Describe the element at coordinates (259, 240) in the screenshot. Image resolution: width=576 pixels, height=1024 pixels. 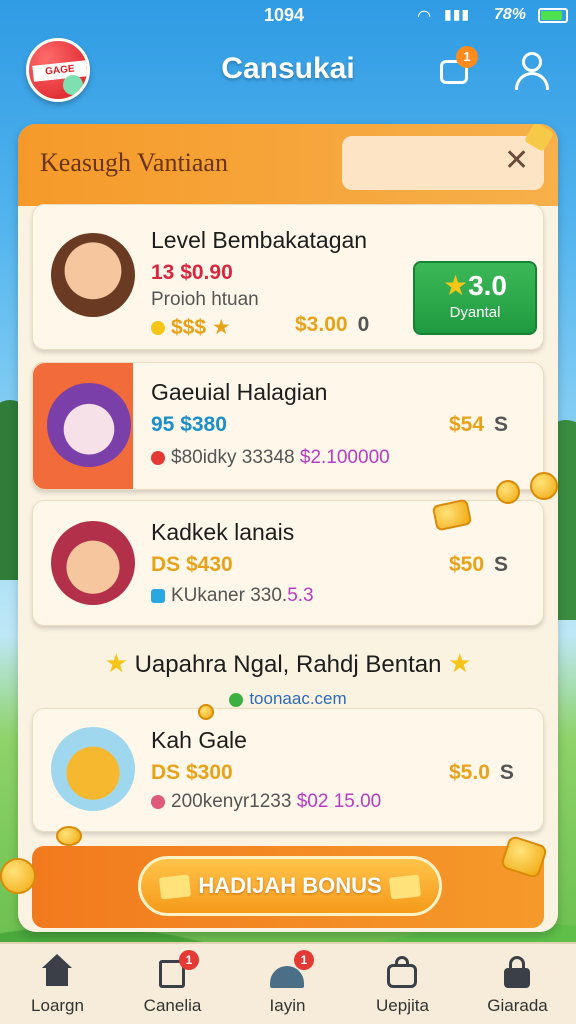
I see `card-title: Level Bembakatagan` at that location.